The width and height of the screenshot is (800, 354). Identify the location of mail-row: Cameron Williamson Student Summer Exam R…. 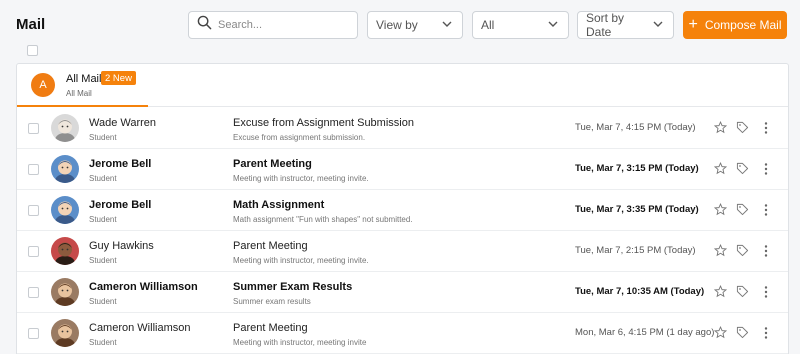
(402, 292).